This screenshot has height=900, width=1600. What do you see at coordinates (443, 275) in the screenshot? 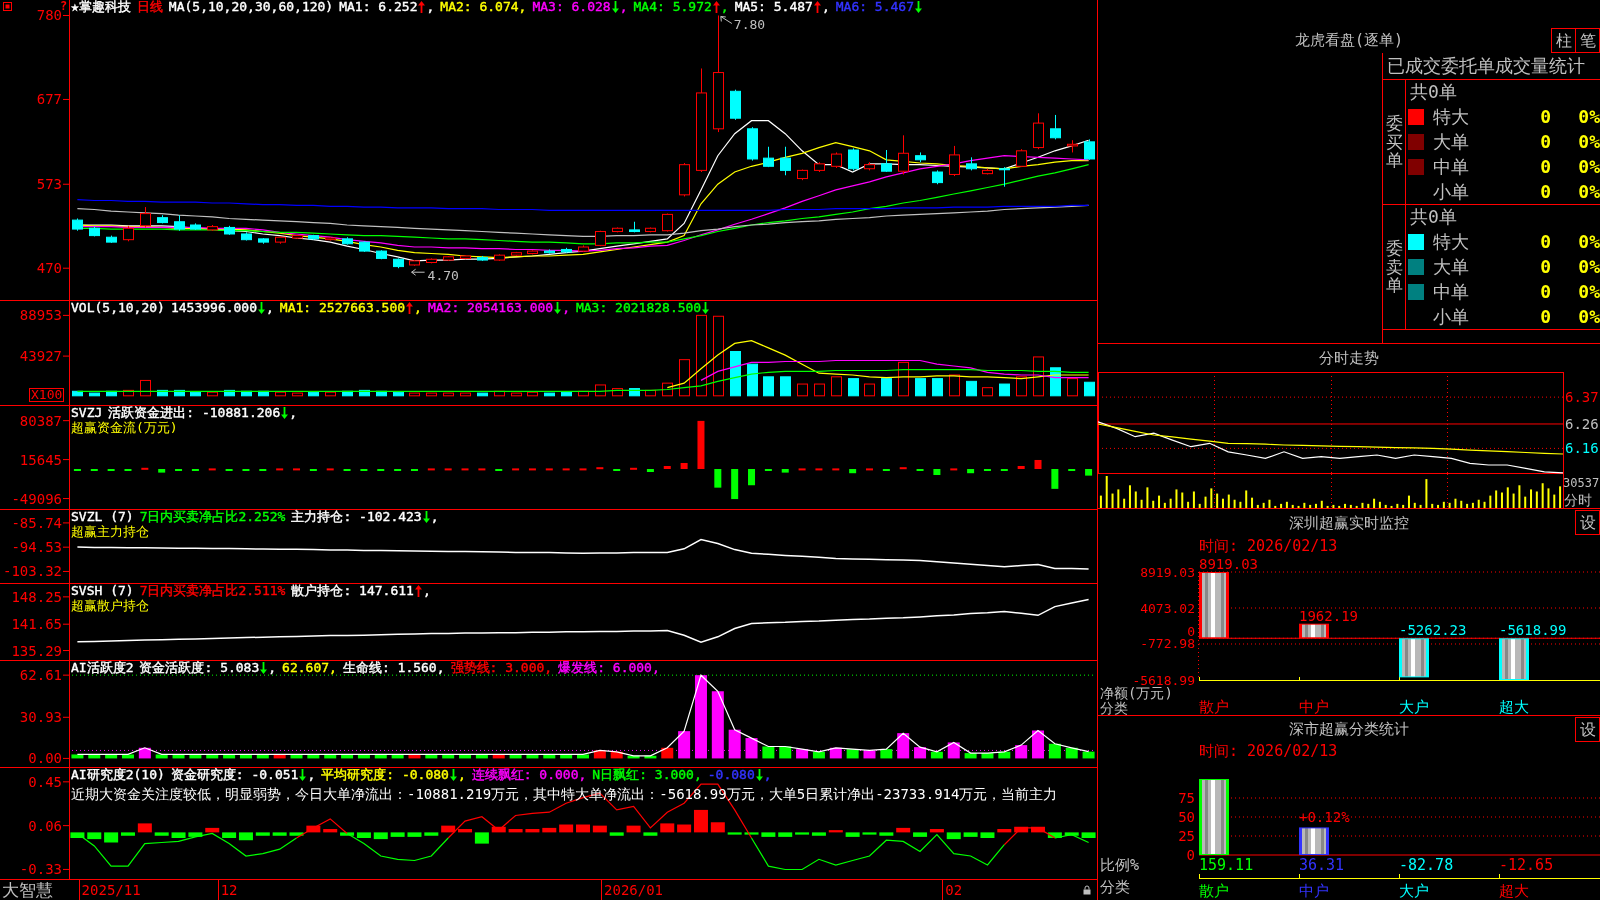
I see `price-annotation: 4.70` at bounding box center [443, 275].